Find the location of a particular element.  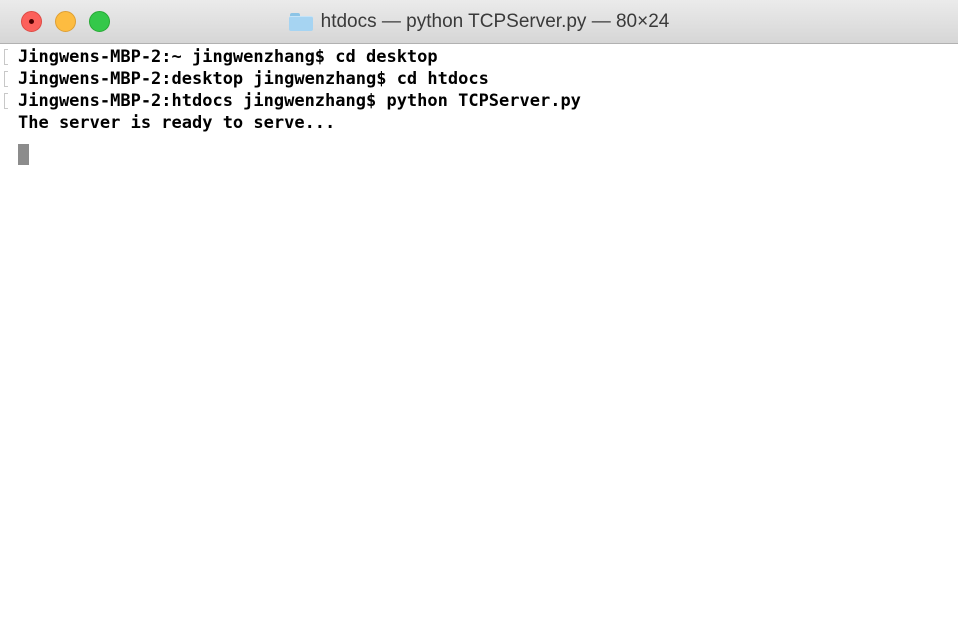

title-bar: htdocs — python TCPServer.py — 80×24 is located at coordinates (479, 22).